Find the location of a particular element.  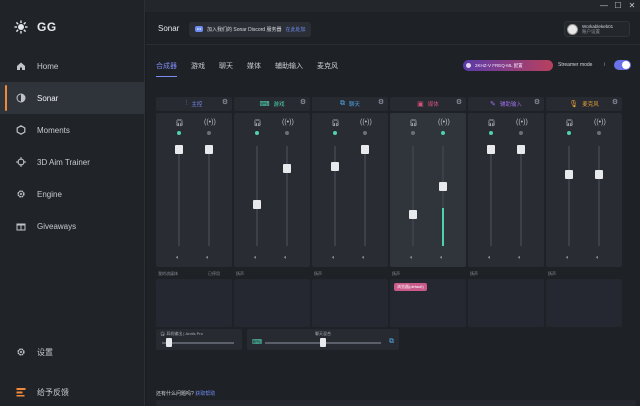

chatmix-thumb is located at coordinates (323, 342).